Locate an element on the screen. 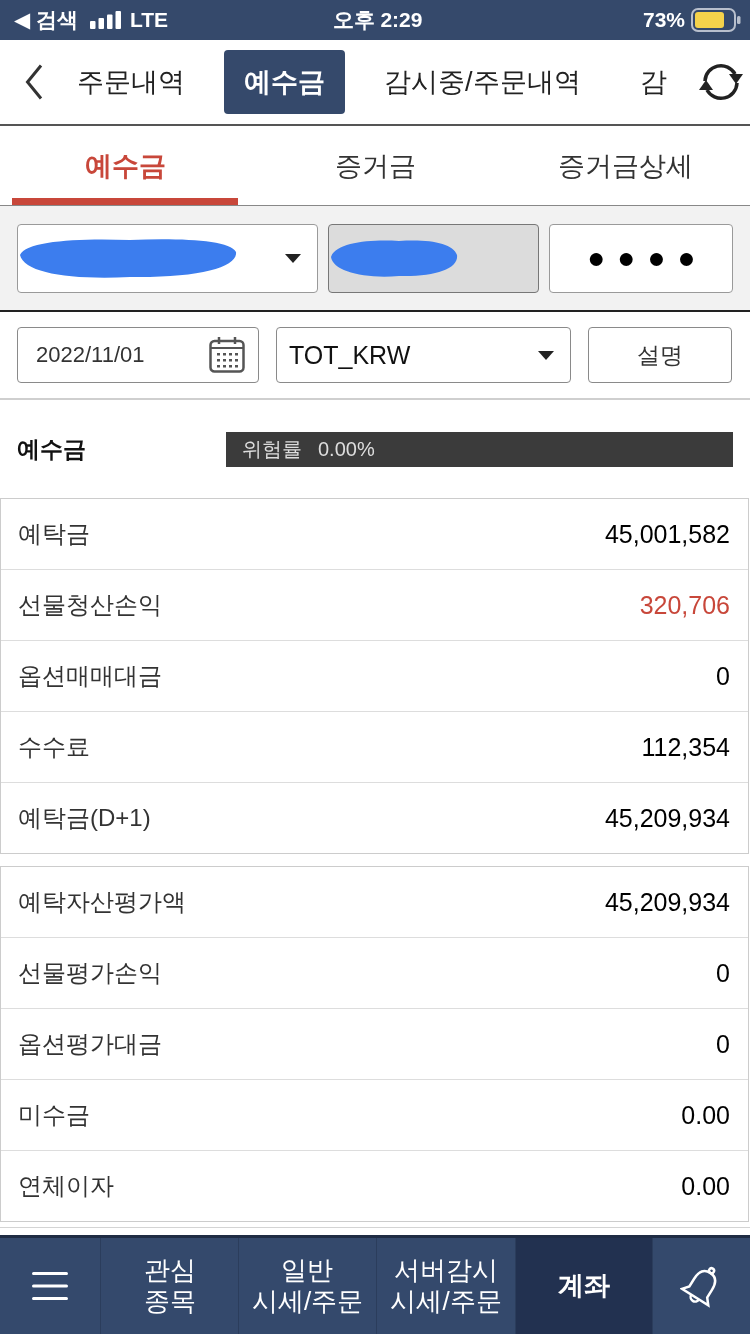 The height and width of the screenshot is (1334, 750). row-label: 옵션매매대금 is located at coordinates (90, 676).